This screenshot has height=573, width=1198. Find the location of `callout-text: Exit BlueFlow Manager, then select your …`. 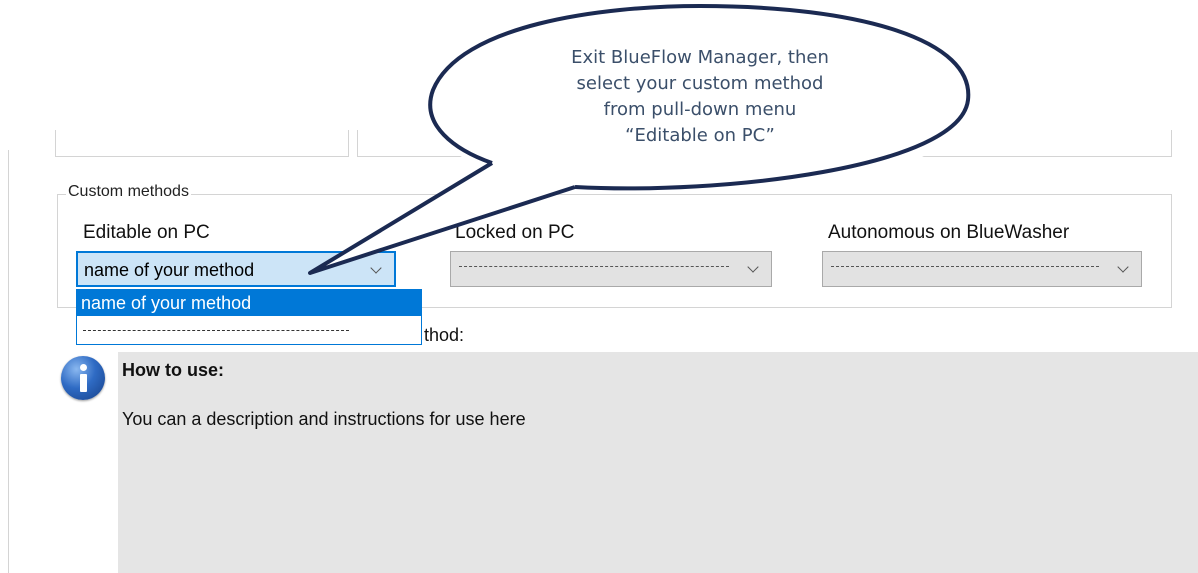

callout-text: Exit BlueFlow Manager, then select your … is located at coordinates (700, 97).